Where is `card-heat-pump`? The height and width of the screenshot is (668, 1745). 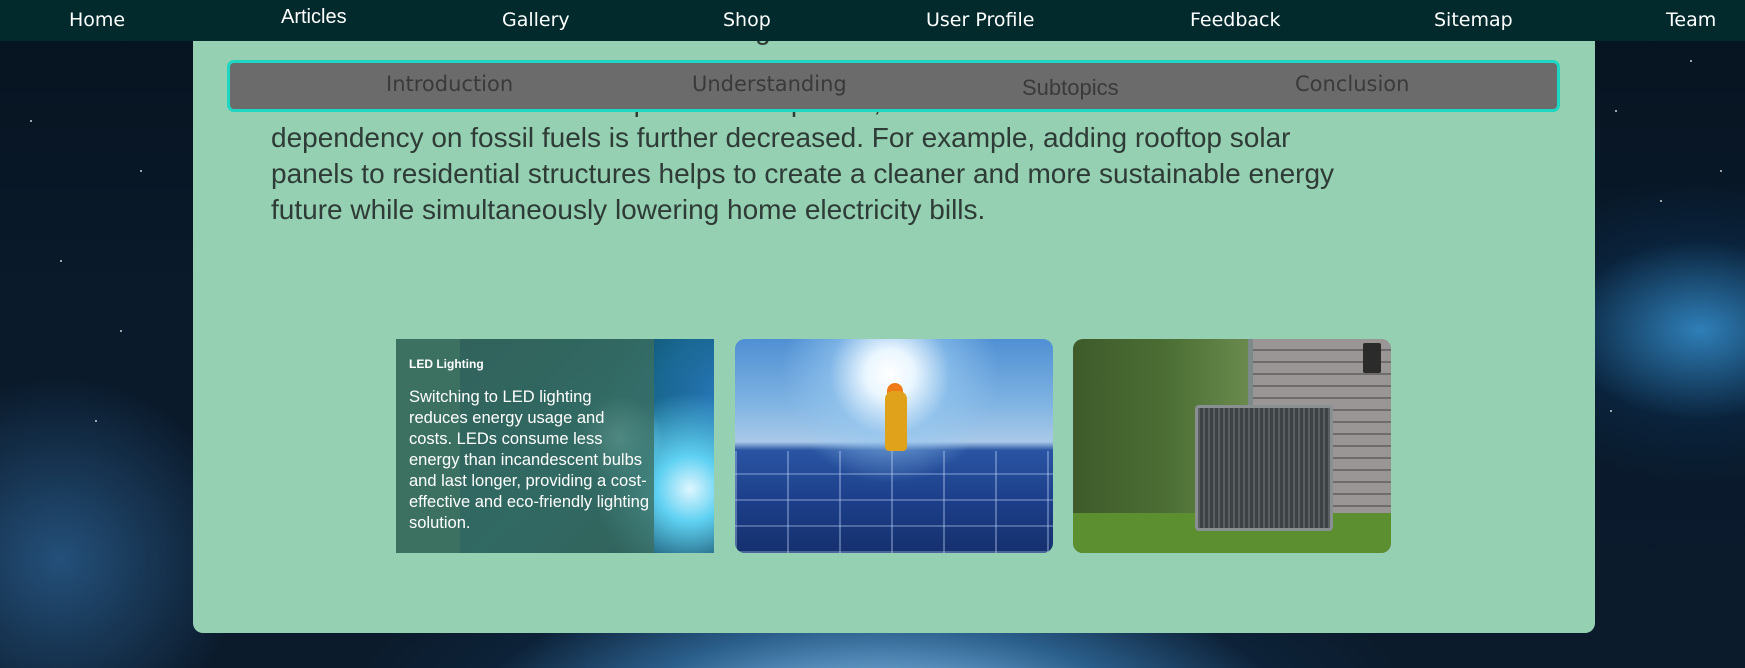
card-heat-pump is located at coordinates (1232, 446).